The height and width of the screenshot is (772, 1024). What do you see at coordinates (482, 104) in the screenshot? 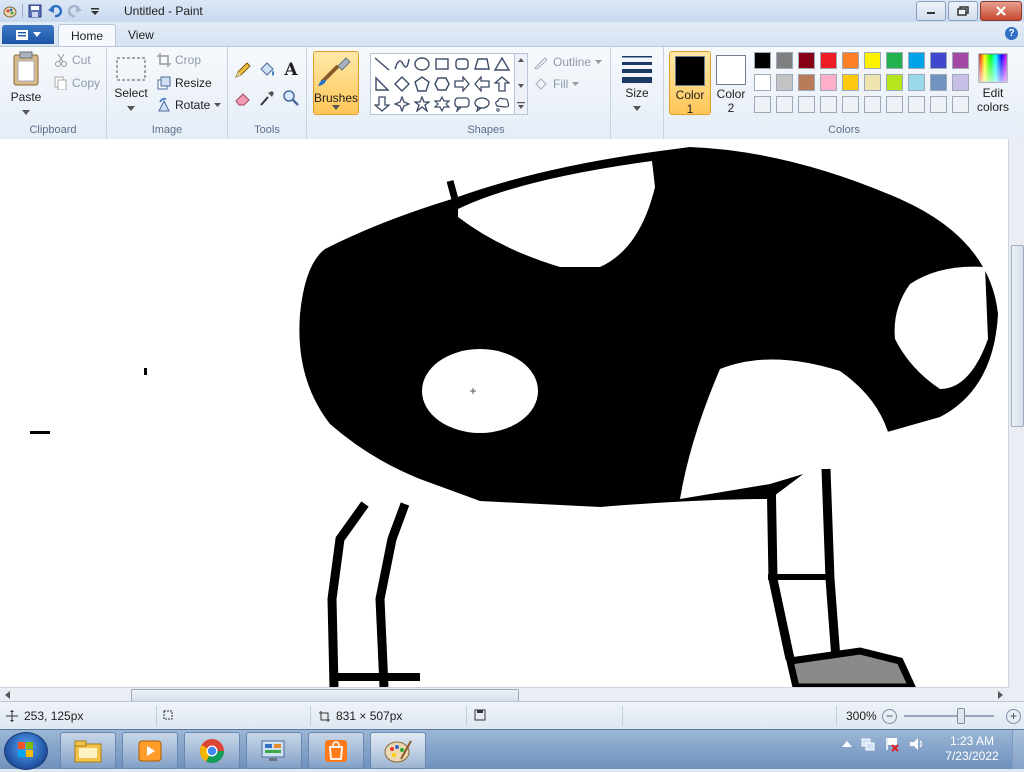
I see `oval-callout-shape` at bounding box center [482, 104].